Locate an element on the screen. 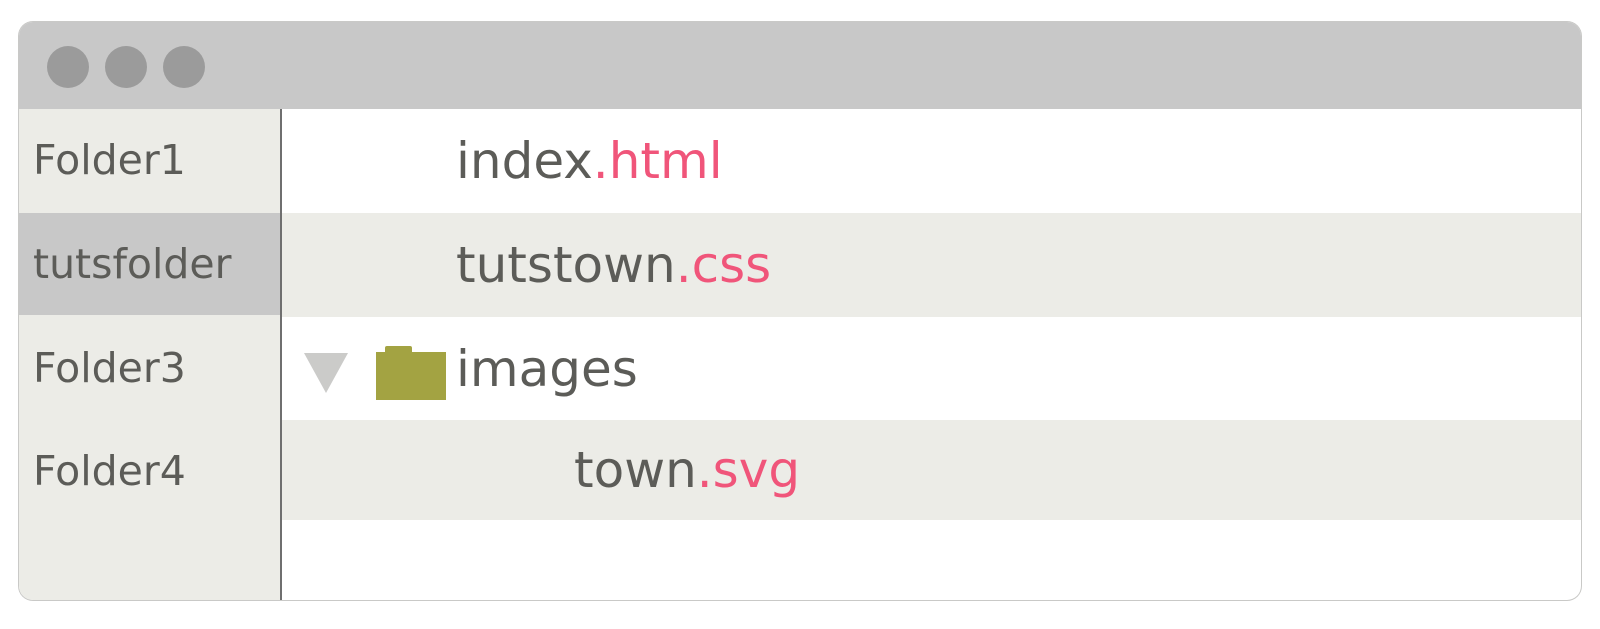  title-bar is located at coordinates (800, 65).